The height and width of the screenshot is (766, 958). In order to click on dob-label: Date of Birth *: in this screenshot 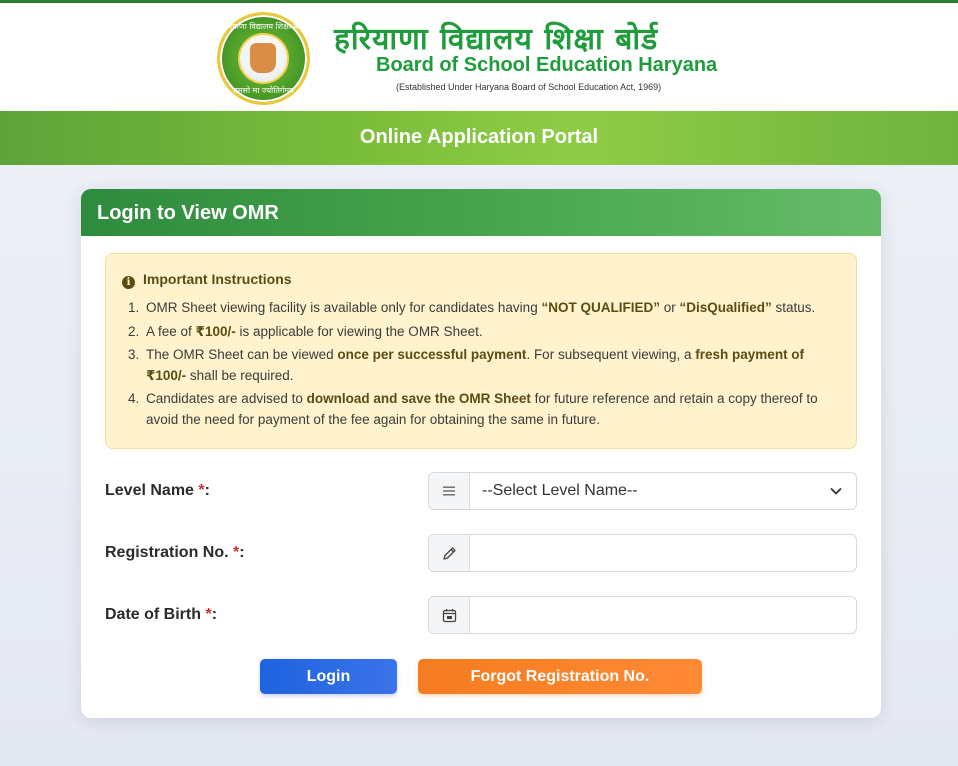, I will do `click(161, 614)`.